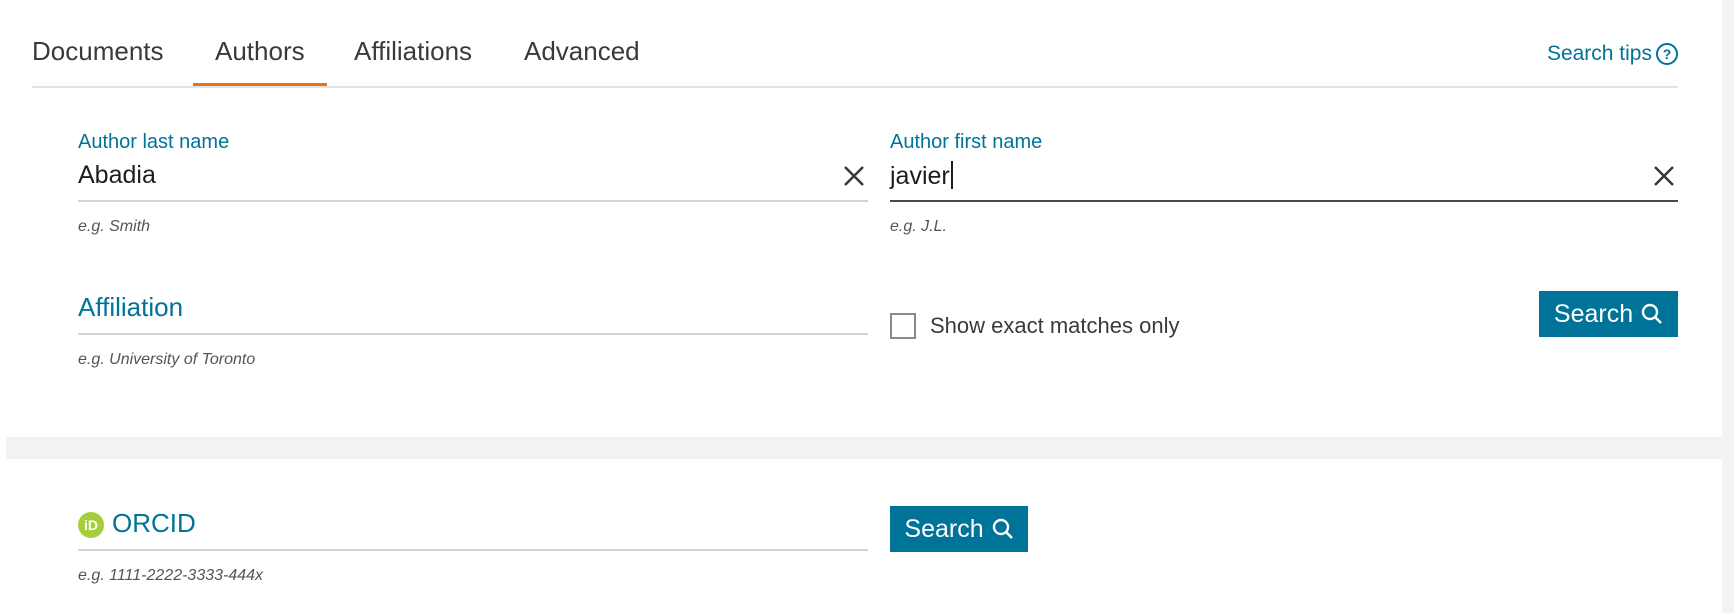  What do you see at coordinates (1728, 306) in the screenshot?
I see `scrollbar-track` at bounding box center [1728, 306].